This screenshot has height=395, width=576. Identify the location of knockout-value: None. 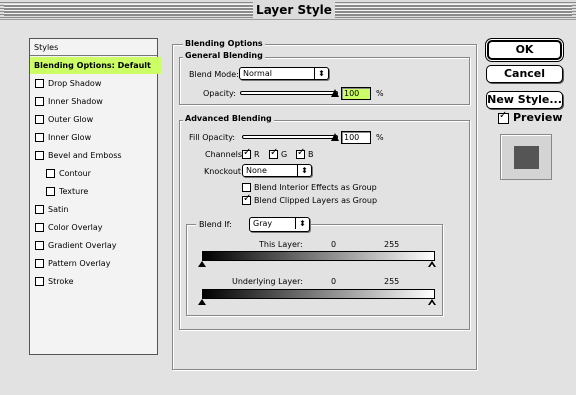
(256, 170).